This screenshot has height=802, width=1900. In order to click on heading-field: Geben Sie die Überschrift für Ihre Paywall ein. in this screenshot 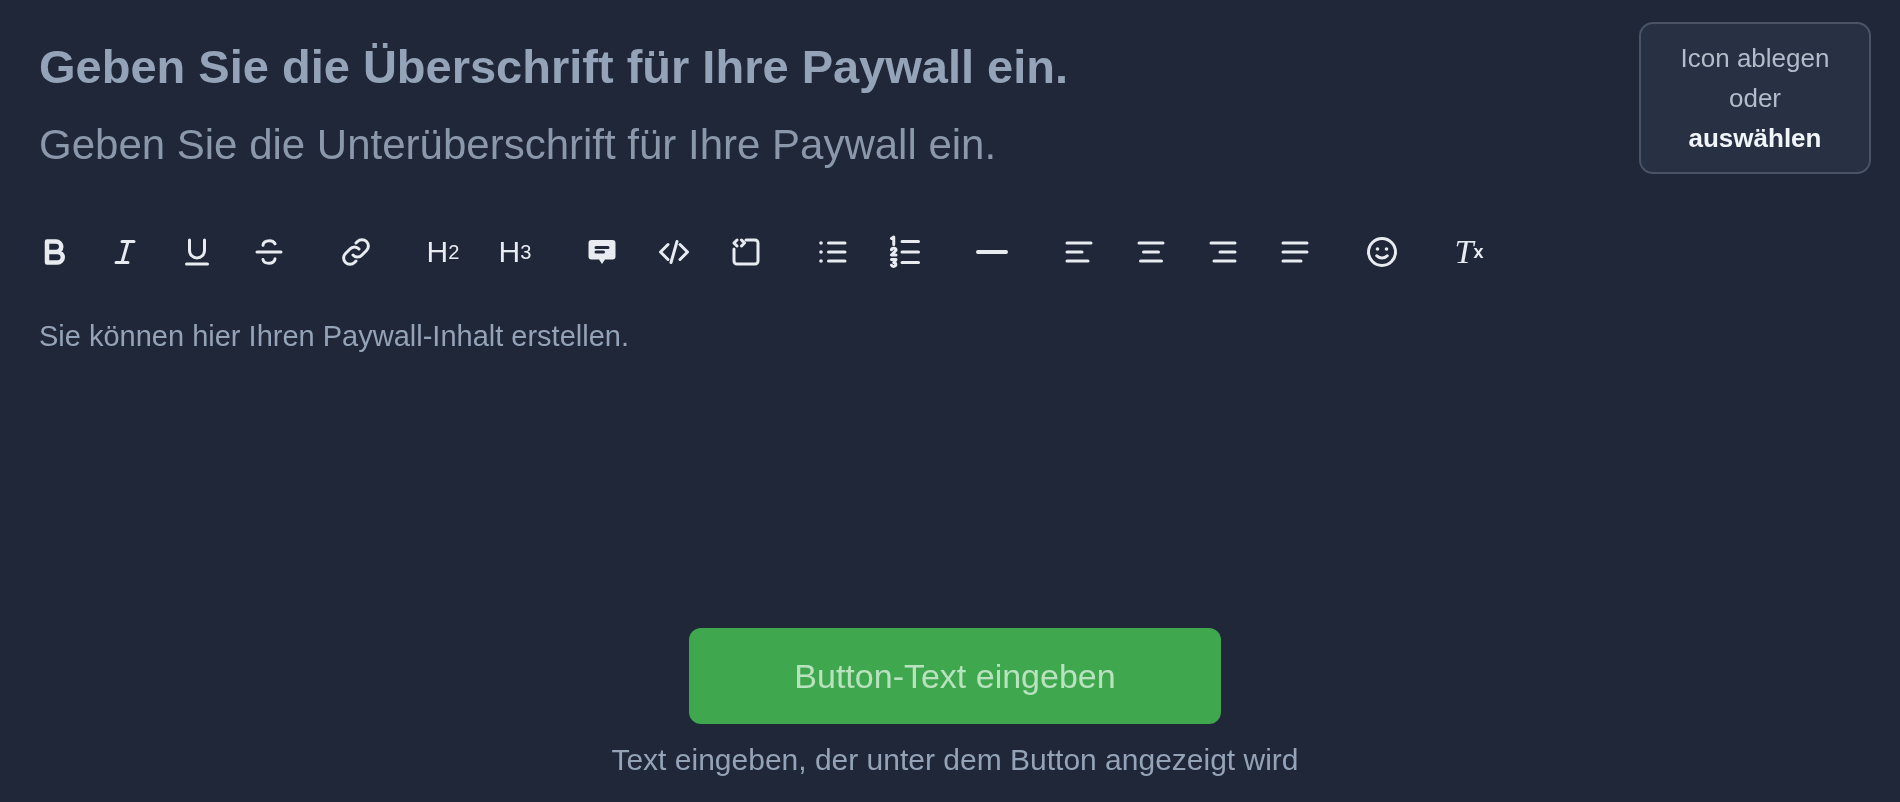, I will do `click(664, 66)`.